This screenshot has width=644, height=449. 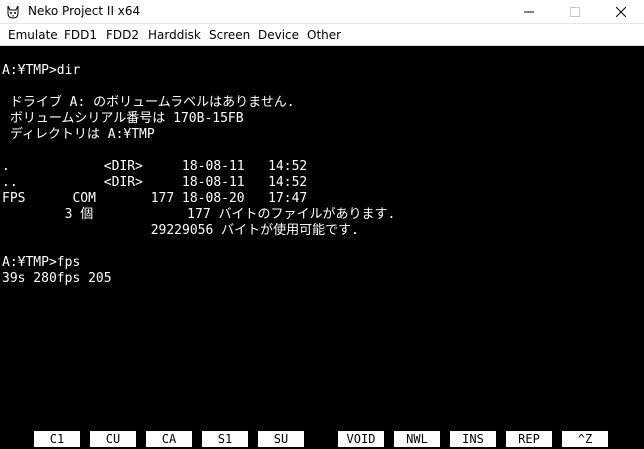 I want to click on menu-other: Other, so click(x=324, y=35).